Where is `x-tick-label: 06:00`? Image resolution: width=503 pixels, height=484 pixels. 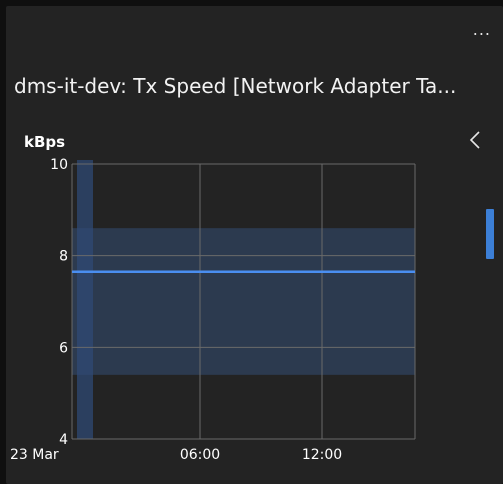
x-tick-label: 06:00 is located at coordinates (200, 455).